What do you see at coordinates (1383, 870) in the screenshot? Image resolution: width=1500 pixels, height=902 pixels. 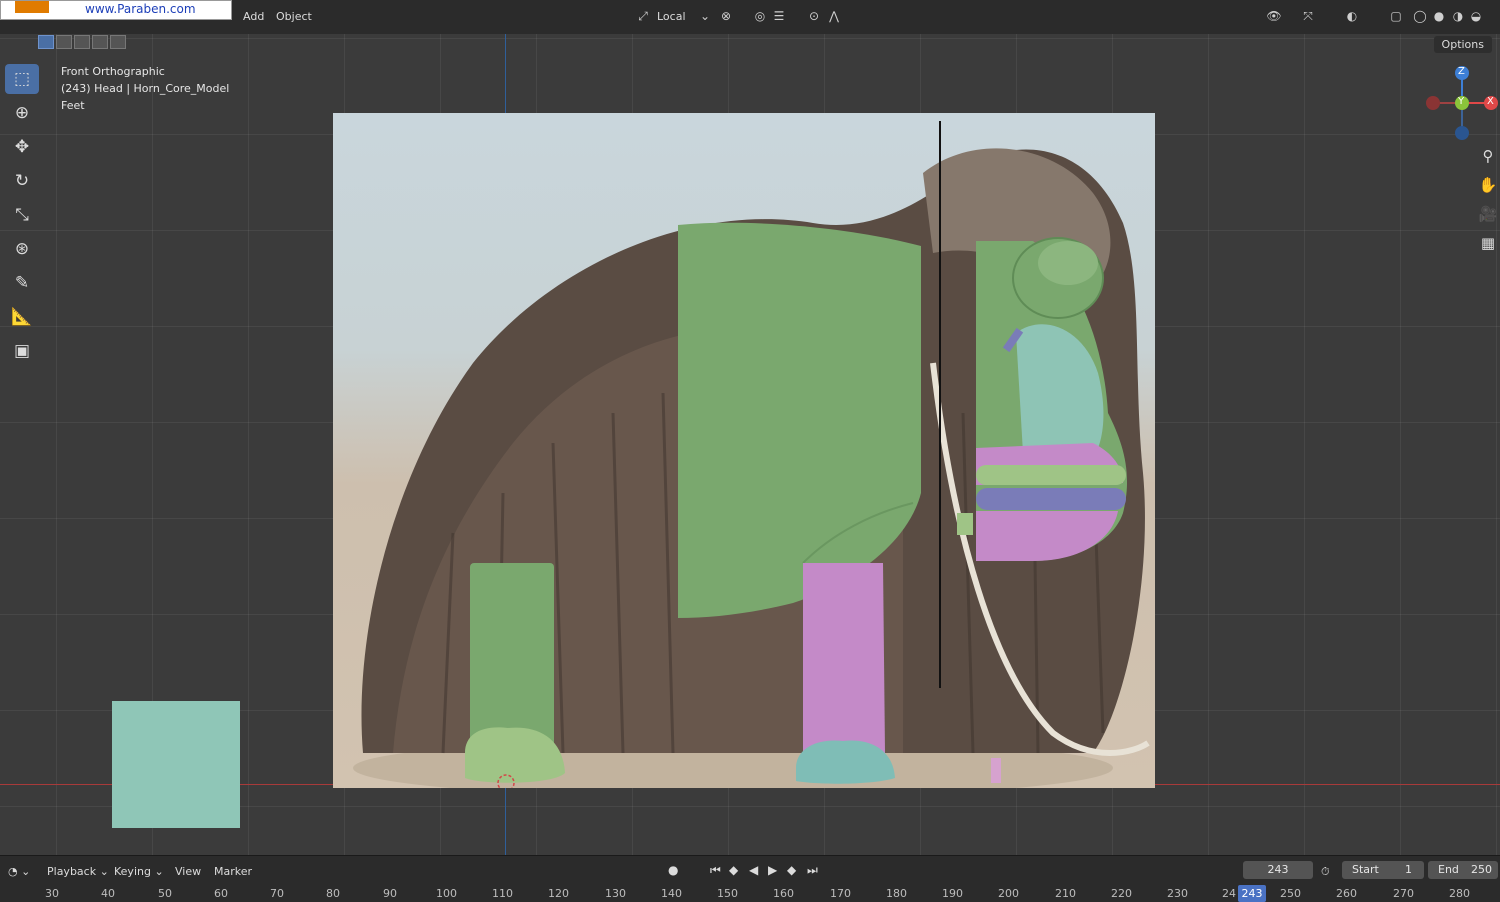 I see `start-frame-field: Start 1` at bounding box center [1383, 870].